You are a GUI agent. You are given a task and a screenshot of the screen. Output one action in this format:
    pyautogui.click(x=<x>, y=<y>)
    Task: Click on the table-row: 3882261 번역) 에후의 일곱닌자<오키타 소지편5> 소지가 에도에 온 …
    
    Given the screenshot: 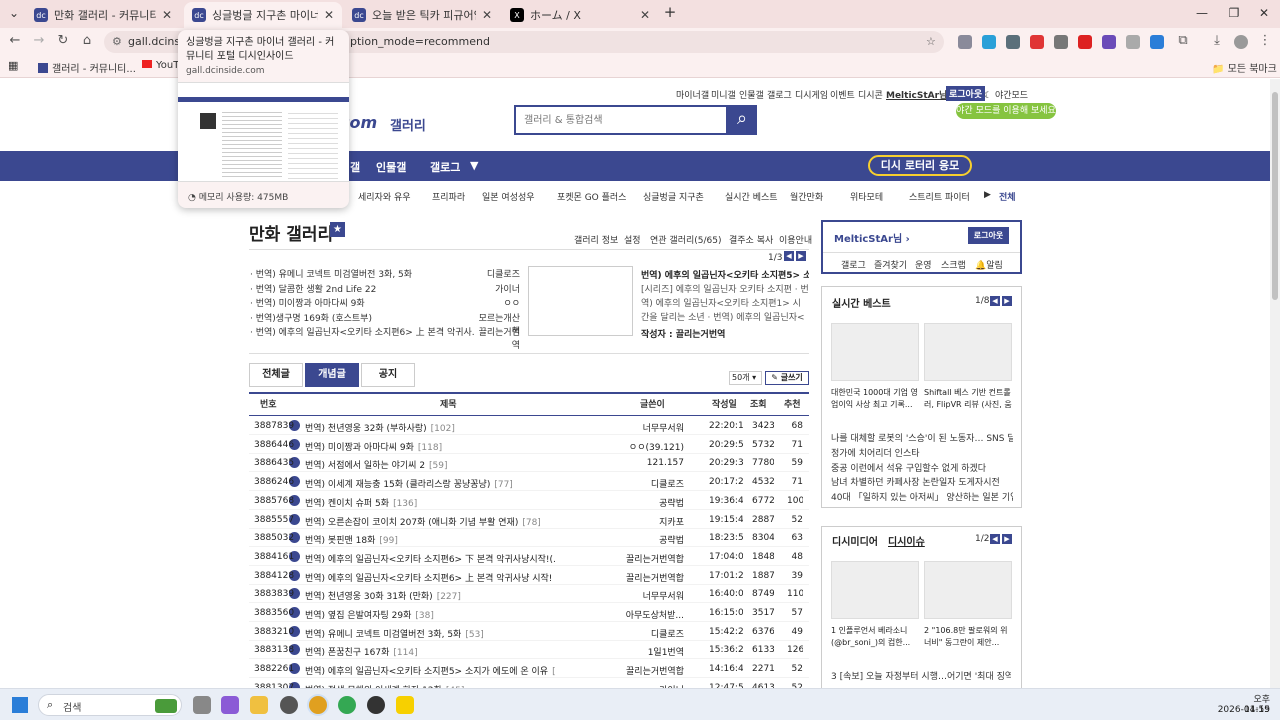 What is the action you would take?
    pyautogui.click(x=529, y=669)
    